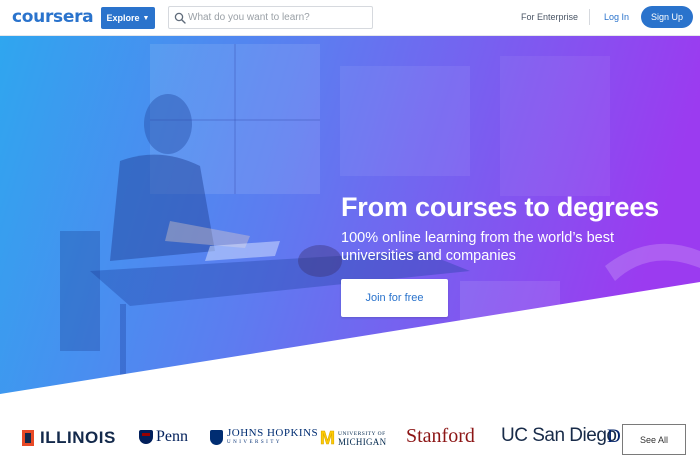 This screenshot has width=700, height=462. Describe the element at coordinates (123, 18) in the screenshot. I see `explore-label: Explore` at that location.